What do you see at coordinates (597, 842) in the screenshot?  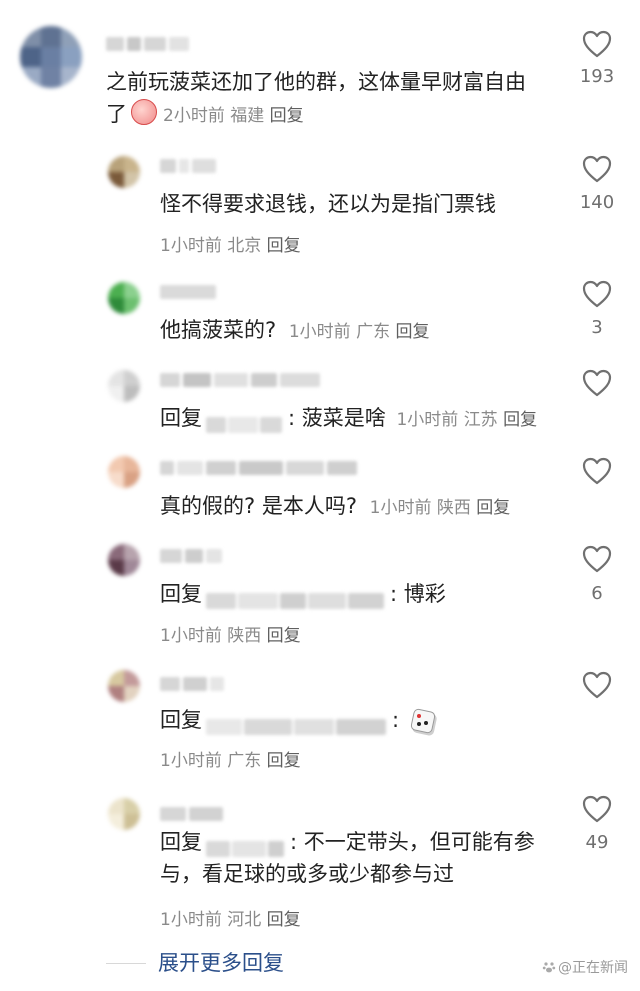 I see `like-count: 49` at bounding box center [597, 842].